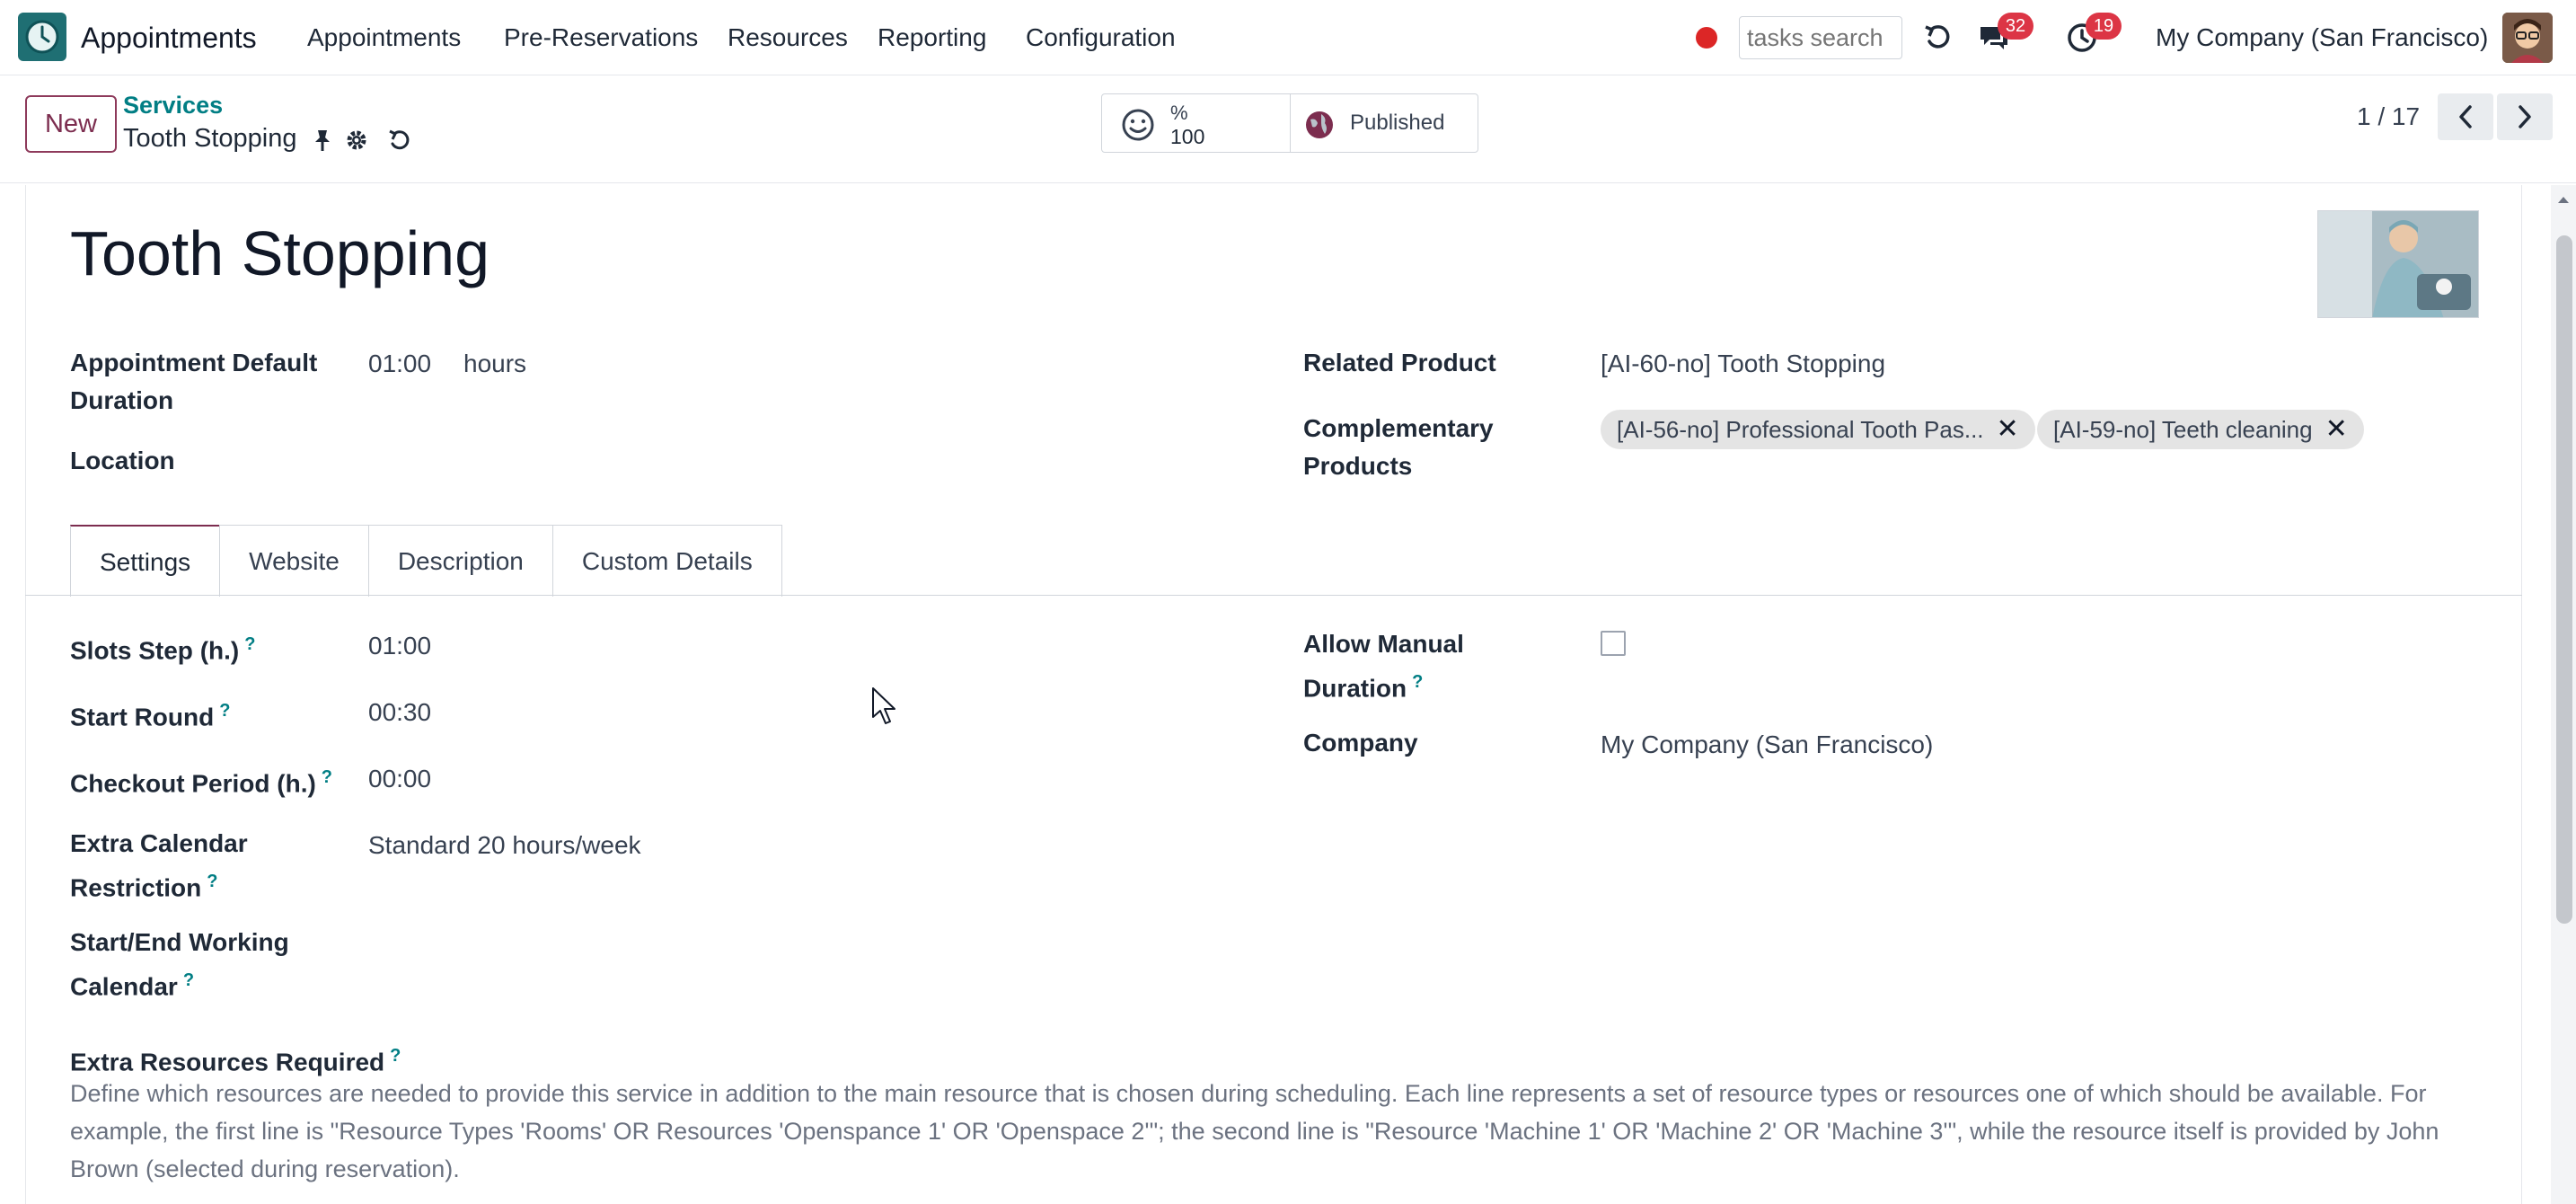 This screenshot has width=2576, height=1204. What do you see at coordinates (2388, 117) in the screenshot?
I see `pager-value: 1 / 17` at bounding box center [2388, 117].